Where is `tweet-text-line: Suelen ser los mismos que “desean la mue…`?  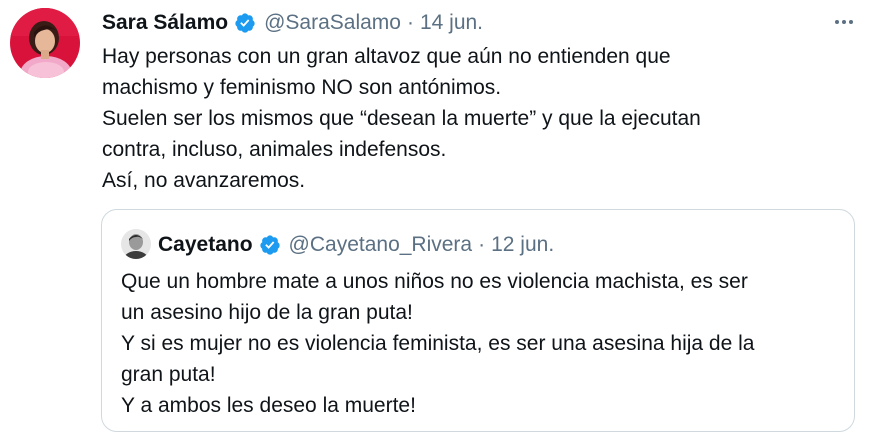
tweet-text-line: Suelen ser los mismos que “desean la mue… is located at coordinates (401, 118).